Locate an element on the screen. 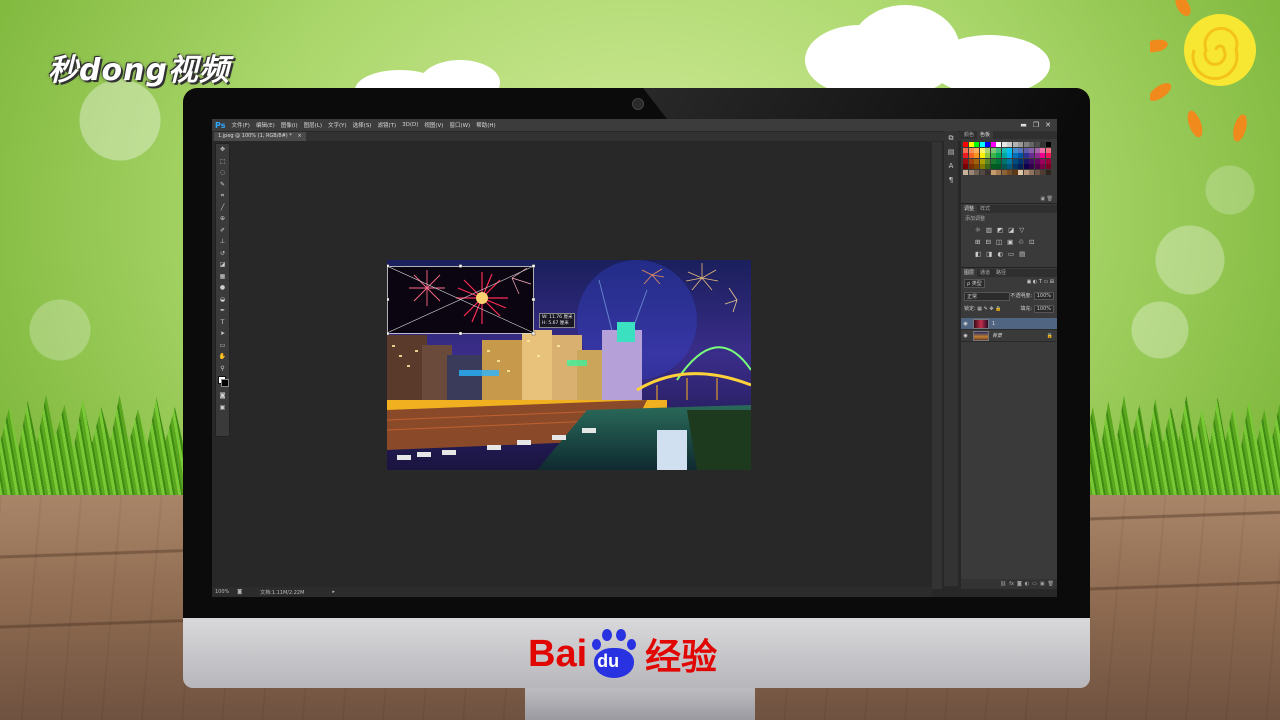 Image resolution: width=1280 pixels, height=720 pixels. healing-icon: ⊕ is located at coordinates (222, 219).